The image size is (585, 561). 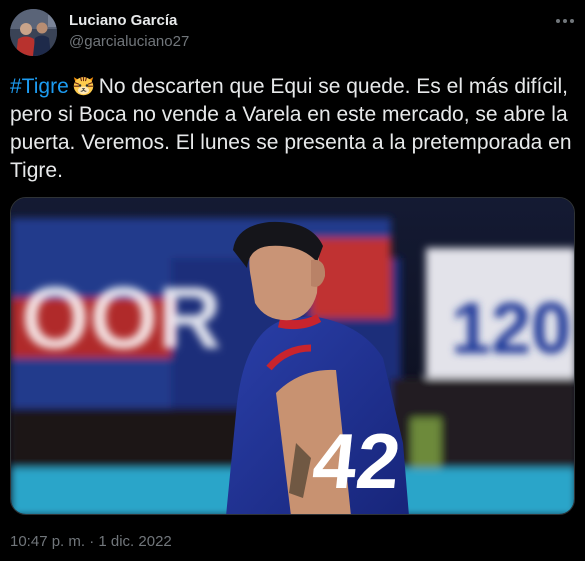 I want to click on author-handle: @garcialuciano27, so click(x=129, y=42).